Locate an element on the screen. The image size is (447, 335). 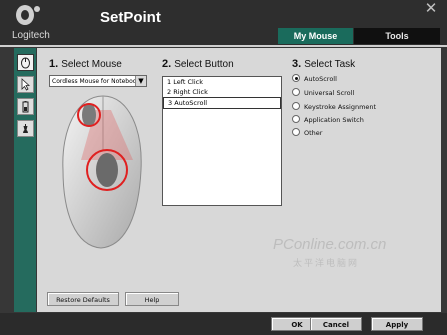
mouse-icon is located at coordinates (25, 63).